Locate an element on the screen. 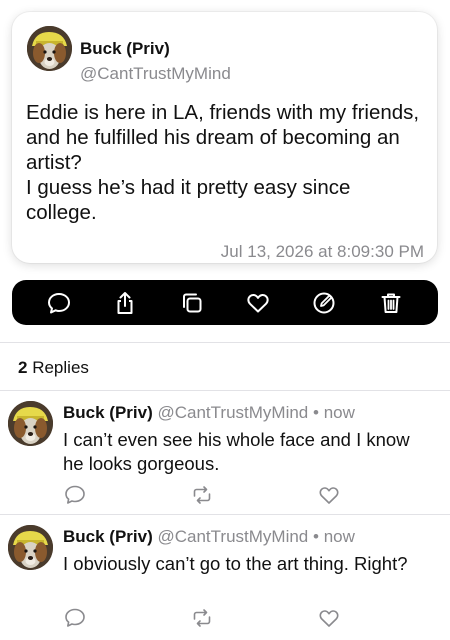 The image size is (450, 640). share-icon is located at coordinates (125, 302).